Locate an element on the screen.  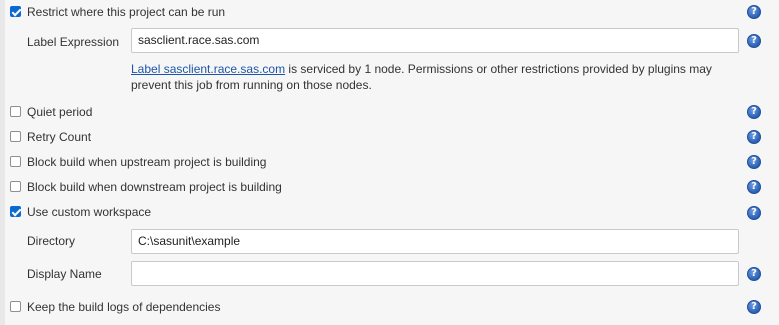
keep-logs-label: Keep the build logs of dependencies is located at coordinates (123, 307).